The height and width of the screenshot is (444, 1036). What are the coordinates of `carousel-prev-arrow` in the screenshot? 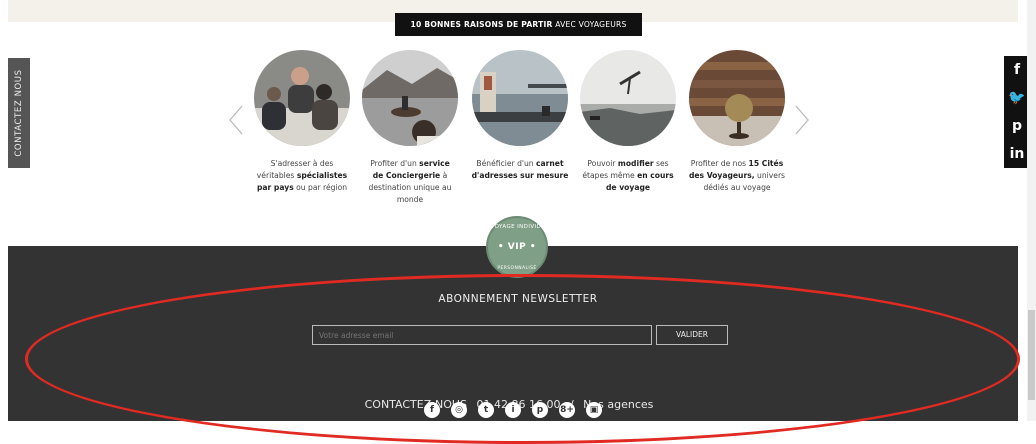 It's located at (236, 120).